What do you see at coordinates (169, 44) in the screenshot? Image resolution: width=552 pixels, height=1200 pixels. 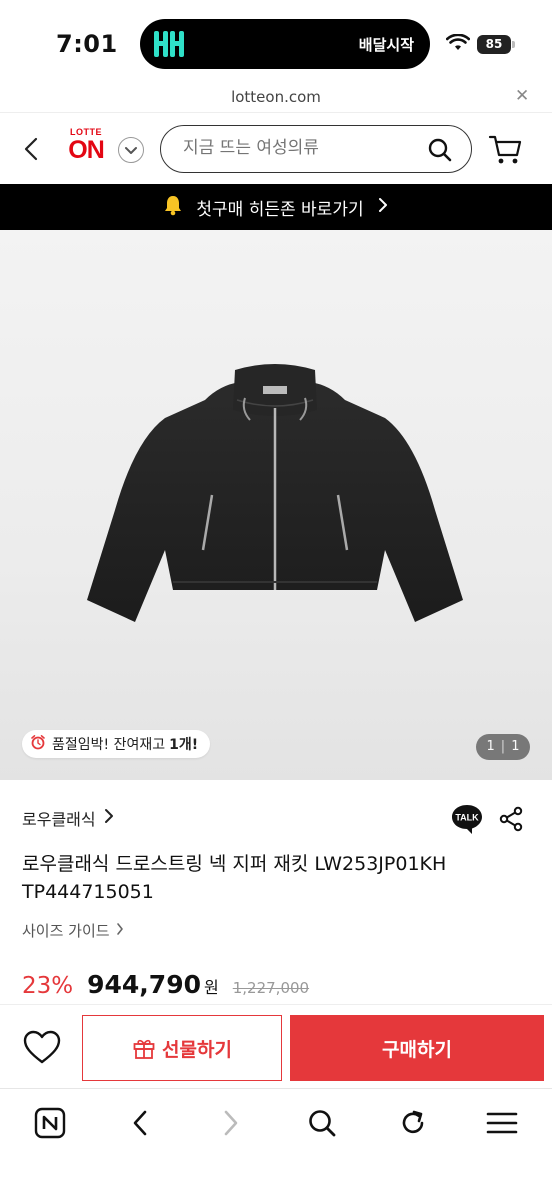 I see `delivery-app-icon` at bounding box center [169, 44].